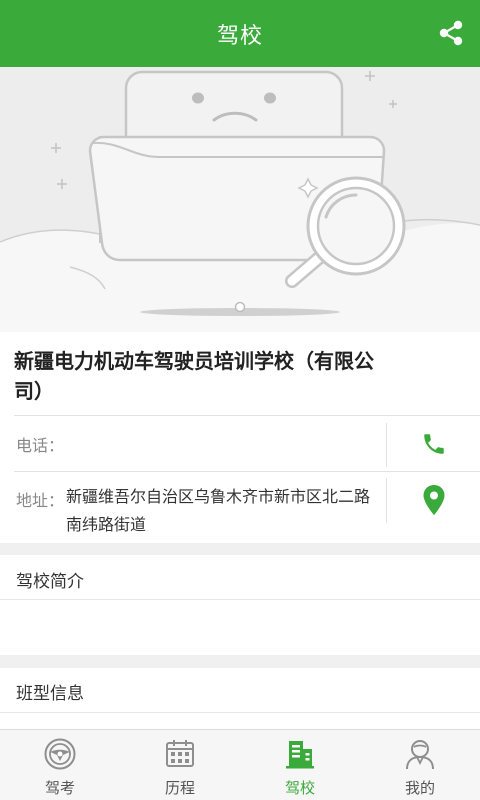 The height and width of the screenshot is (800, 480). What do you see at coordinates (300, 755) in the screenshot?
I see `school-building-icon` at bounding box center [300, 755].